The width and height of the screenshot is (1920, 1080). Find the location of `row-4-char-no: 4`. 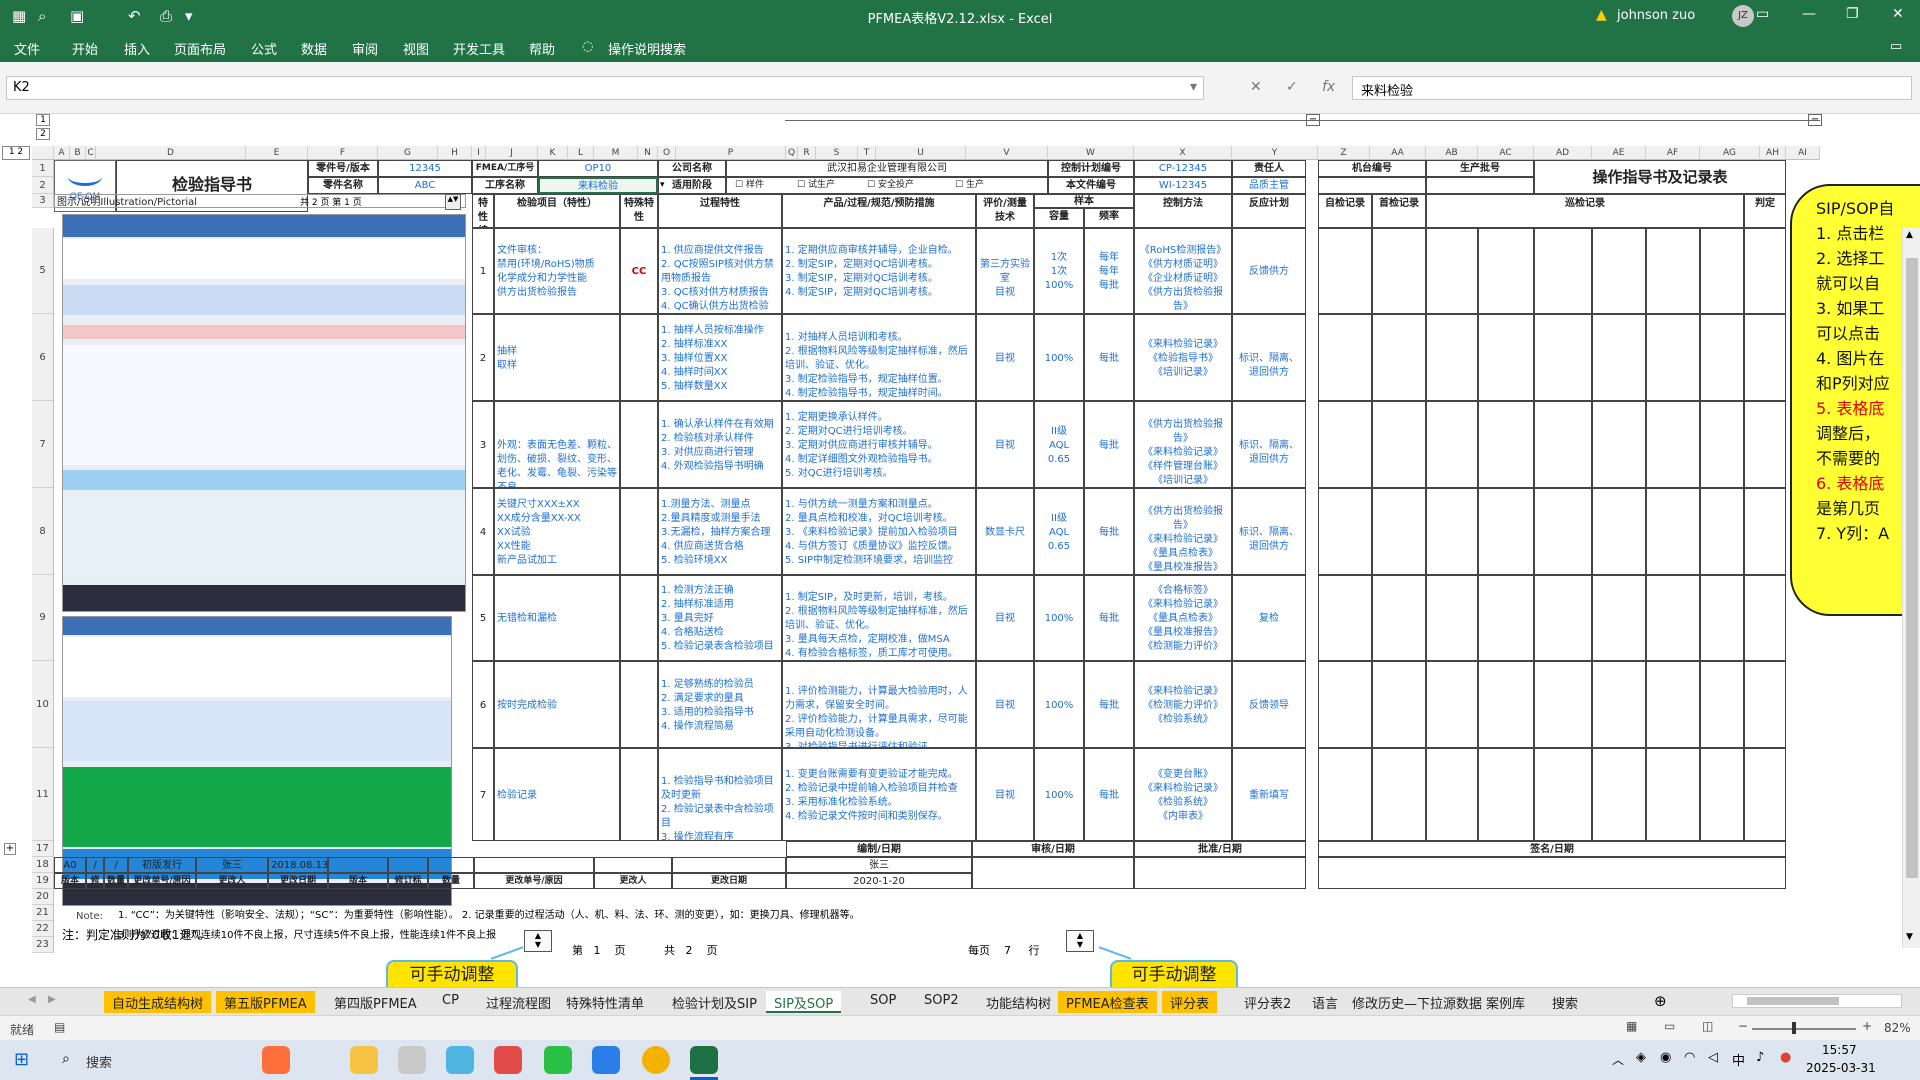

row-4-char-no: 4 is located at coordinates (483, 531).